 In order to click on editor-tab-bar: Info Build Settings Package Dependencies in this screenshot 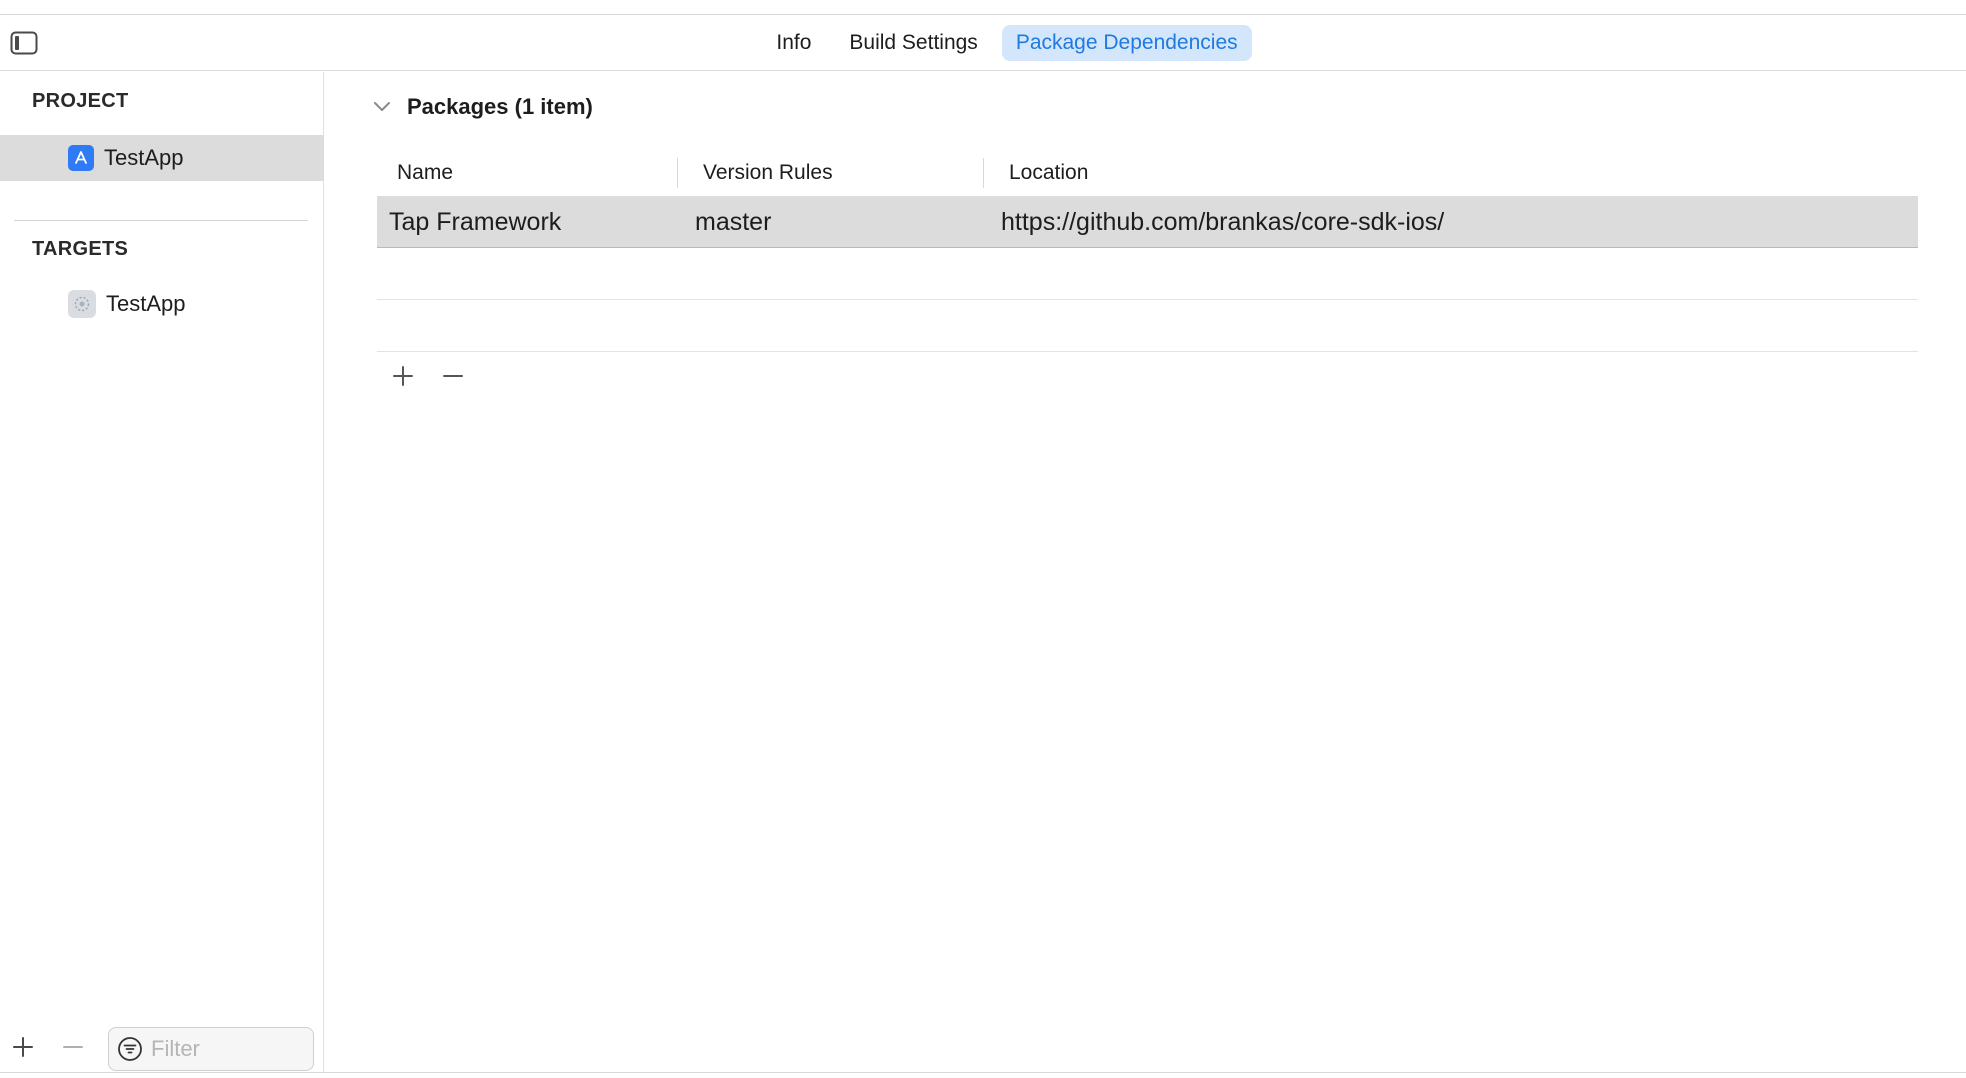, I will do `click(983, 43)`.